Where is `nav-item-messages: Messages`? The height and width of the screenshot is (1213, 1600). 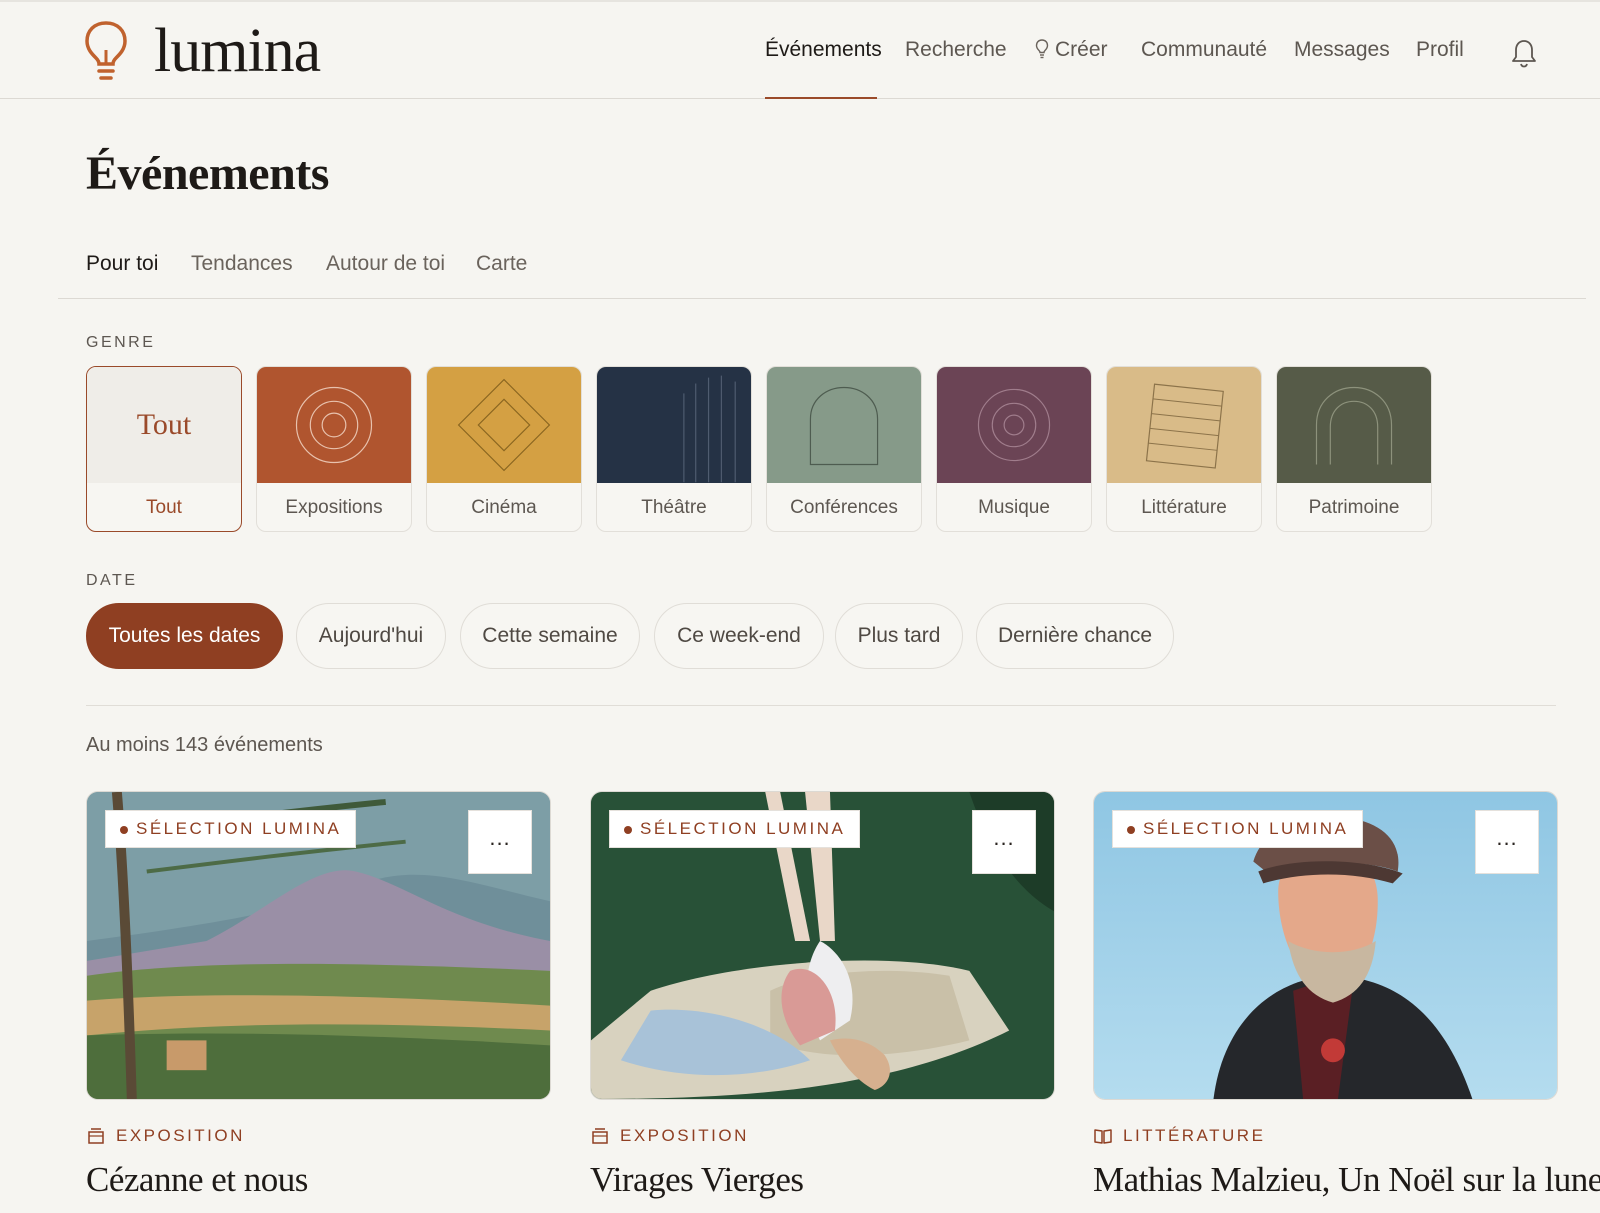
nav-item-messages: Messages is located at coordinates (1342, 50).